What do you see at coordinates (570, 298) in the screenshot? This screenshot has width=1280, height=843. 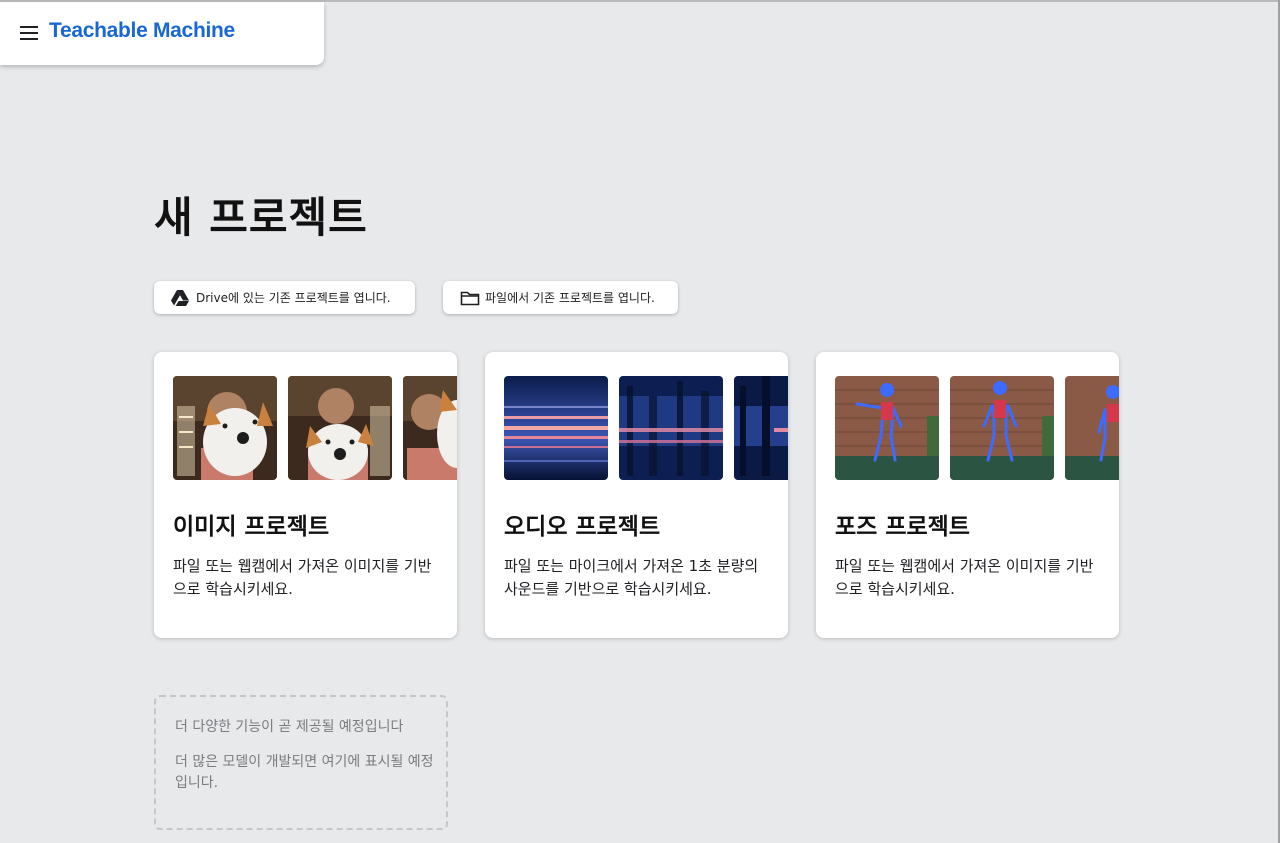 I see `open-from-file-label: 파일에서 기존 프로젝트를 엽니다.` at bounding box center [570, 298].